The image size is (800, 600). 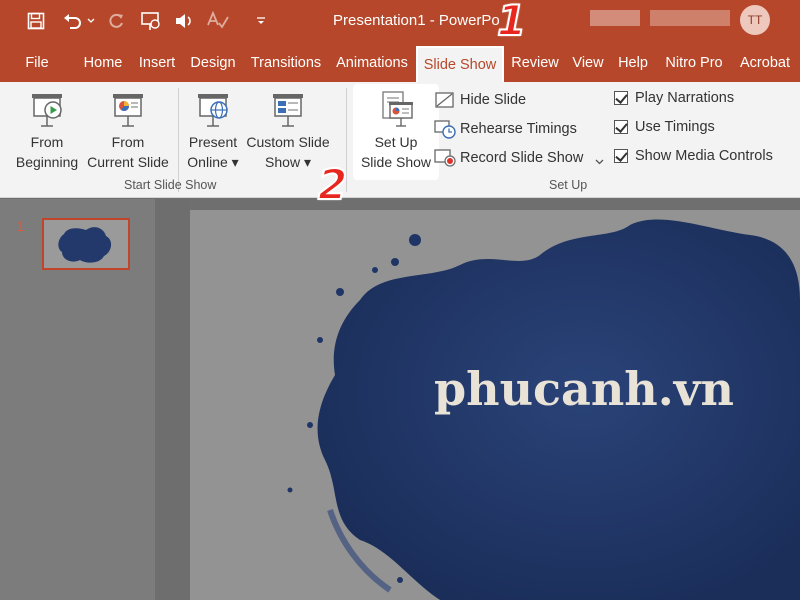 I want to click on play-narrations-checkbox: Play Narrations, so click(x=674, y=98).